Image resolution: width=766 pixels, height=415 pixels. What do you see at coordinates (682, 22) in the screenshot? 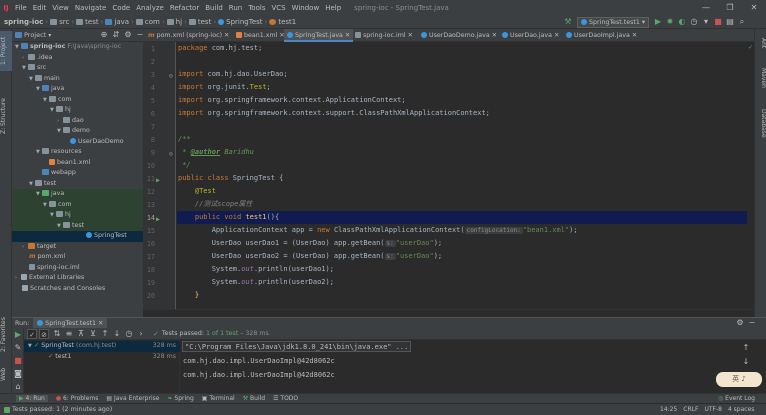
I see `coverage-icon: ◐` at bounding box center [682, 22].